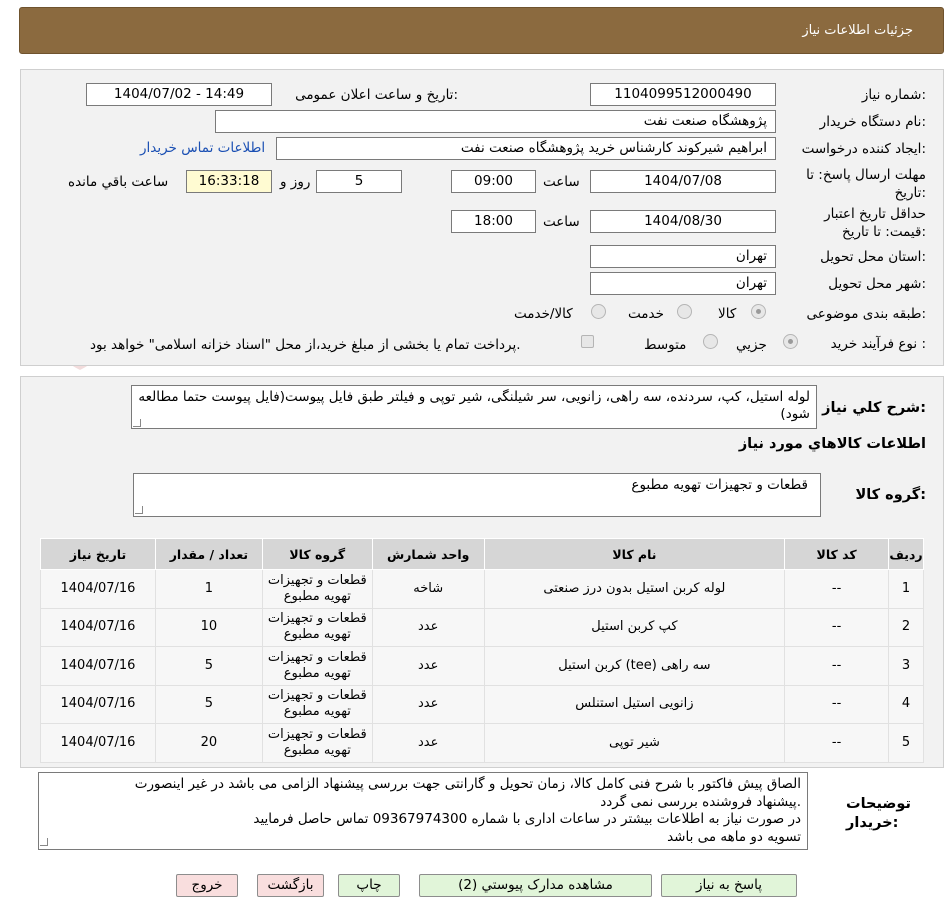 This screenshot has height=918, width=944. Describe the element at coordinates (751, 345) in the screenshot. I see `process-label-minor: جزیي` at that location.